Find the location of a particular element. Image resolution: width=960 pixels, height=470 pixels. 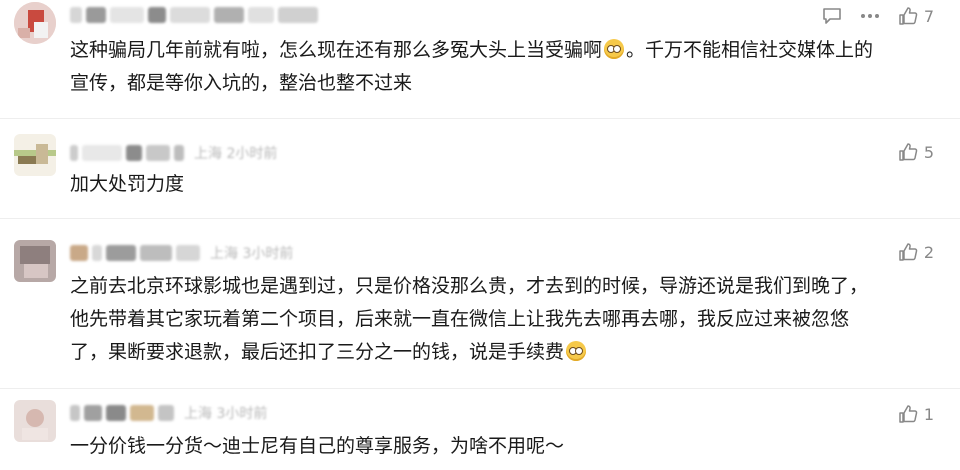

like-button: 2 is located at coordinates (916, 252).